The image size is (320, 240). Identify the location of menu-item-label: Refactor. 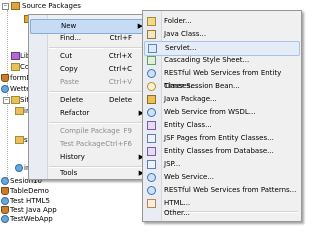
(75, 113).